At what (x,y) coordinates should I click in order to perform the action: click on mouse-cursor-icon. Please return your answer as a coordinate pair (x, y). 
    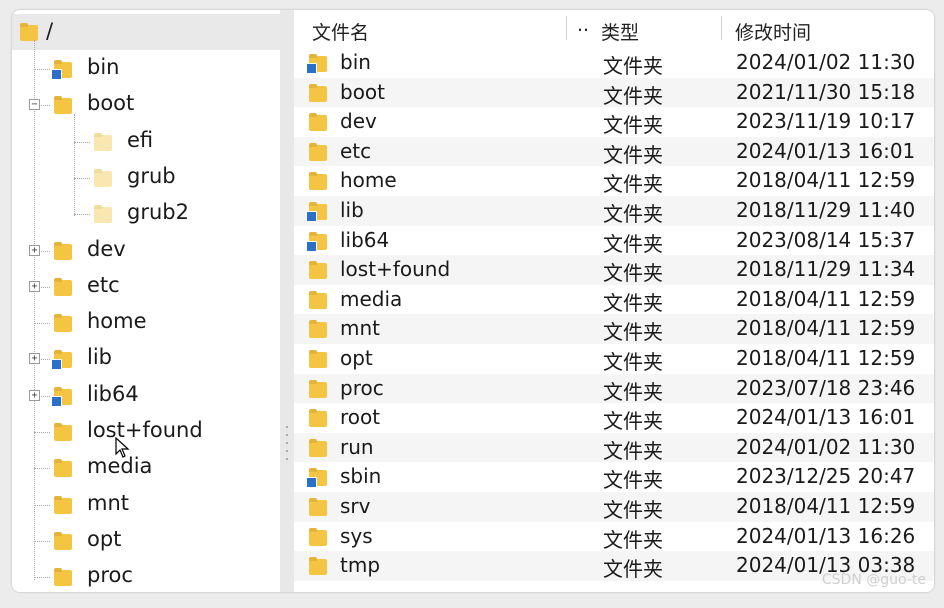
    Looking at the image, I should click on (122, 447).